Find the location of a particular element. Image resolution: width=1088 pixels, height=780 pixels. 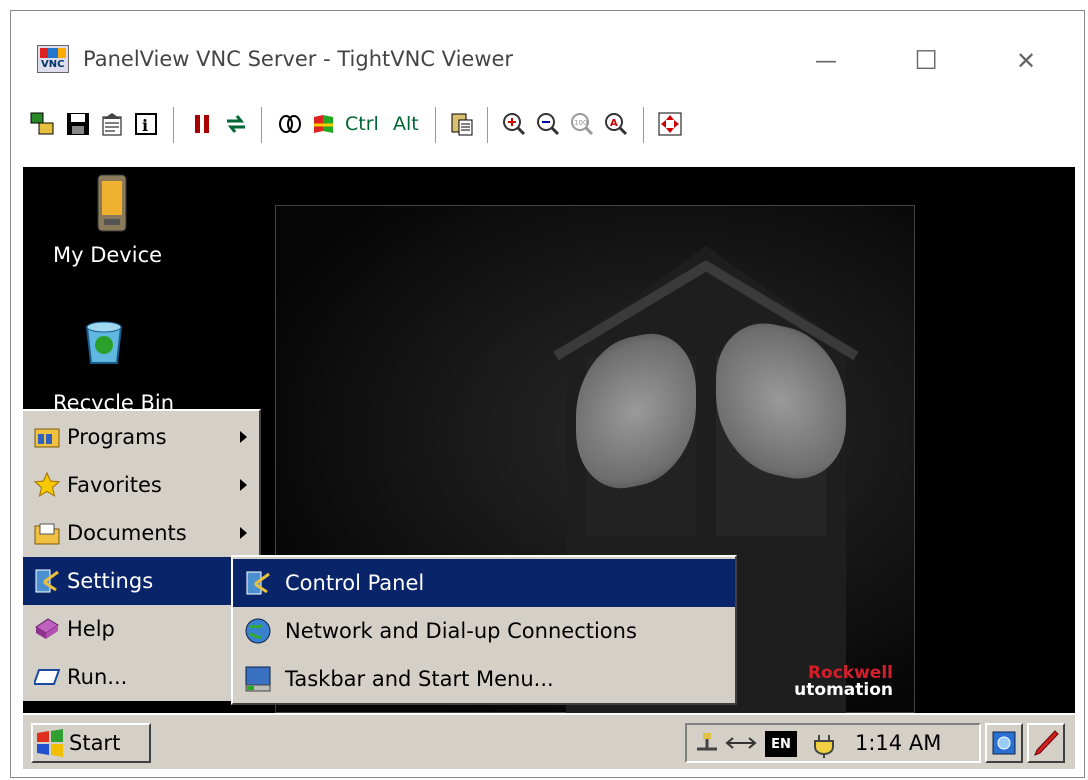

pda-icon is located at coordinates (112, 203).